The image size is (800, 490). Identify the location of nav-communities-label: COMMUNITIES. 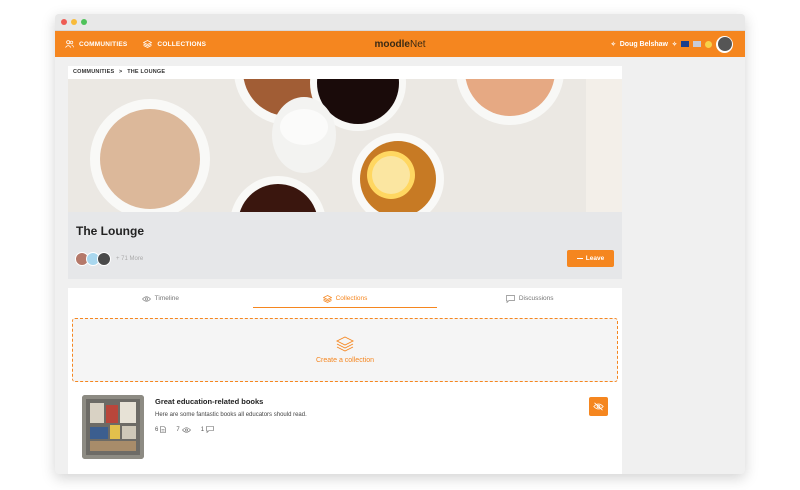
(103, 44).